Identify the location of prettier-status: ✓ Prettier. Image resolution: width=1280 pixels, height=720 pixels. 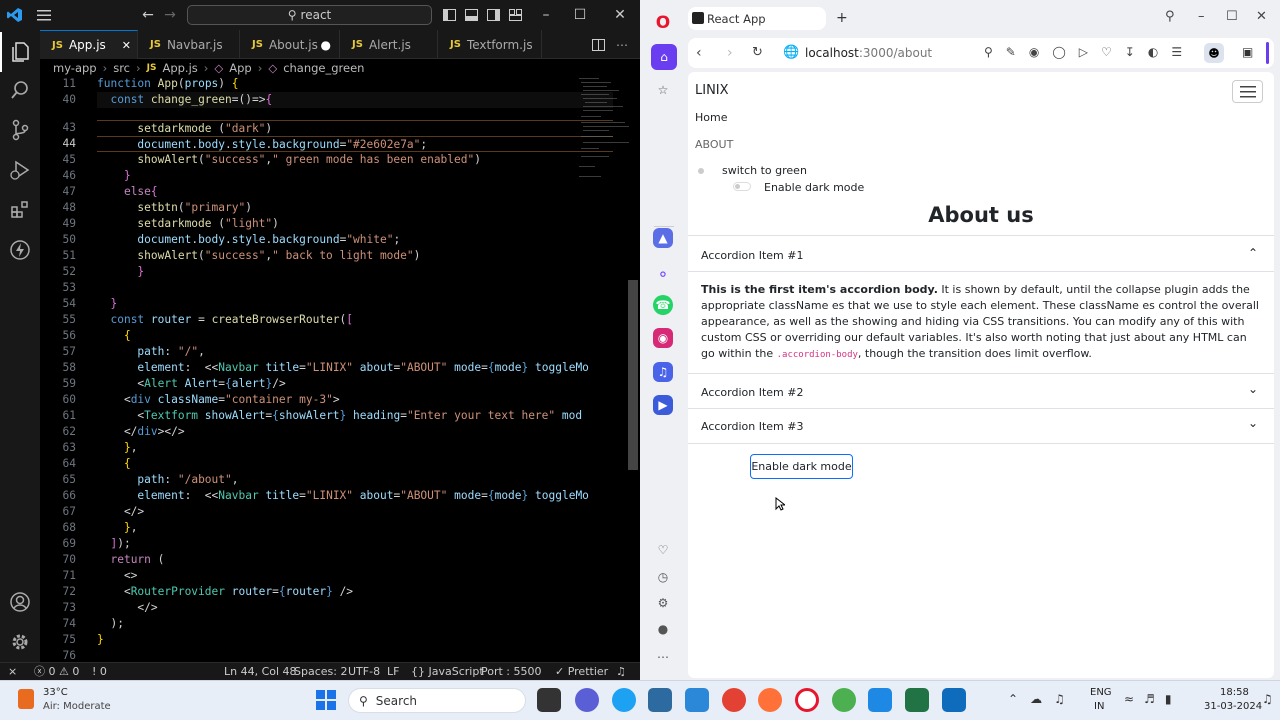
(581, 671).